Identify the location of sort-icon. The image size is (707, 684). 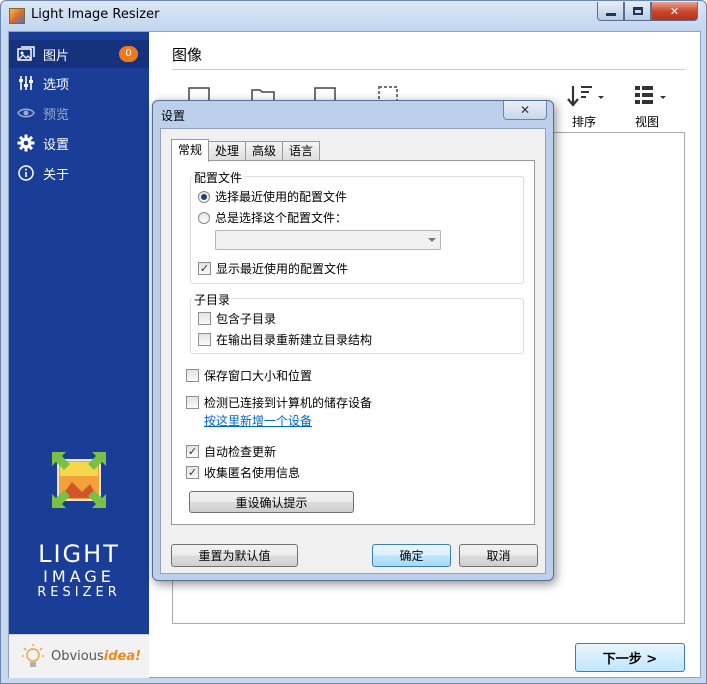
(585, 96).